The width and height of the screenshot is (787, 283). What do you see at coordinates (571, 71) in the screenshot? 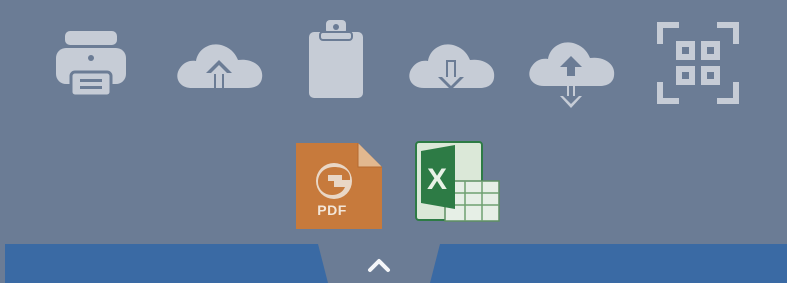
I see `cloud-sync-icon` at bounding box center [571, 71].